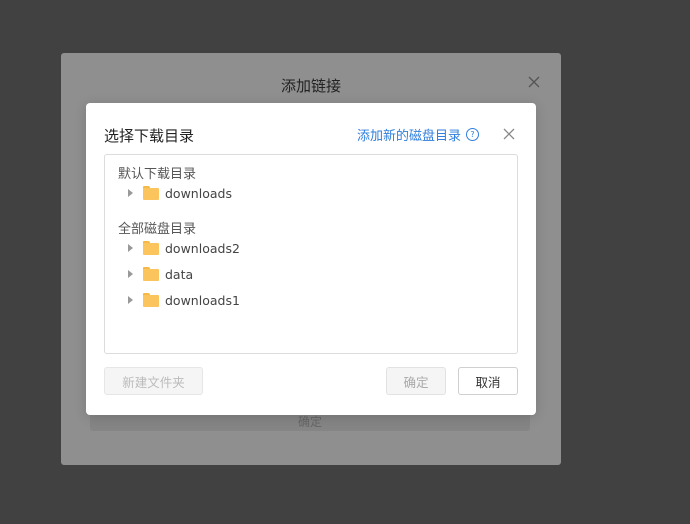  I want to click on tree-item-downloads2: downloads2, so click(184, 248).